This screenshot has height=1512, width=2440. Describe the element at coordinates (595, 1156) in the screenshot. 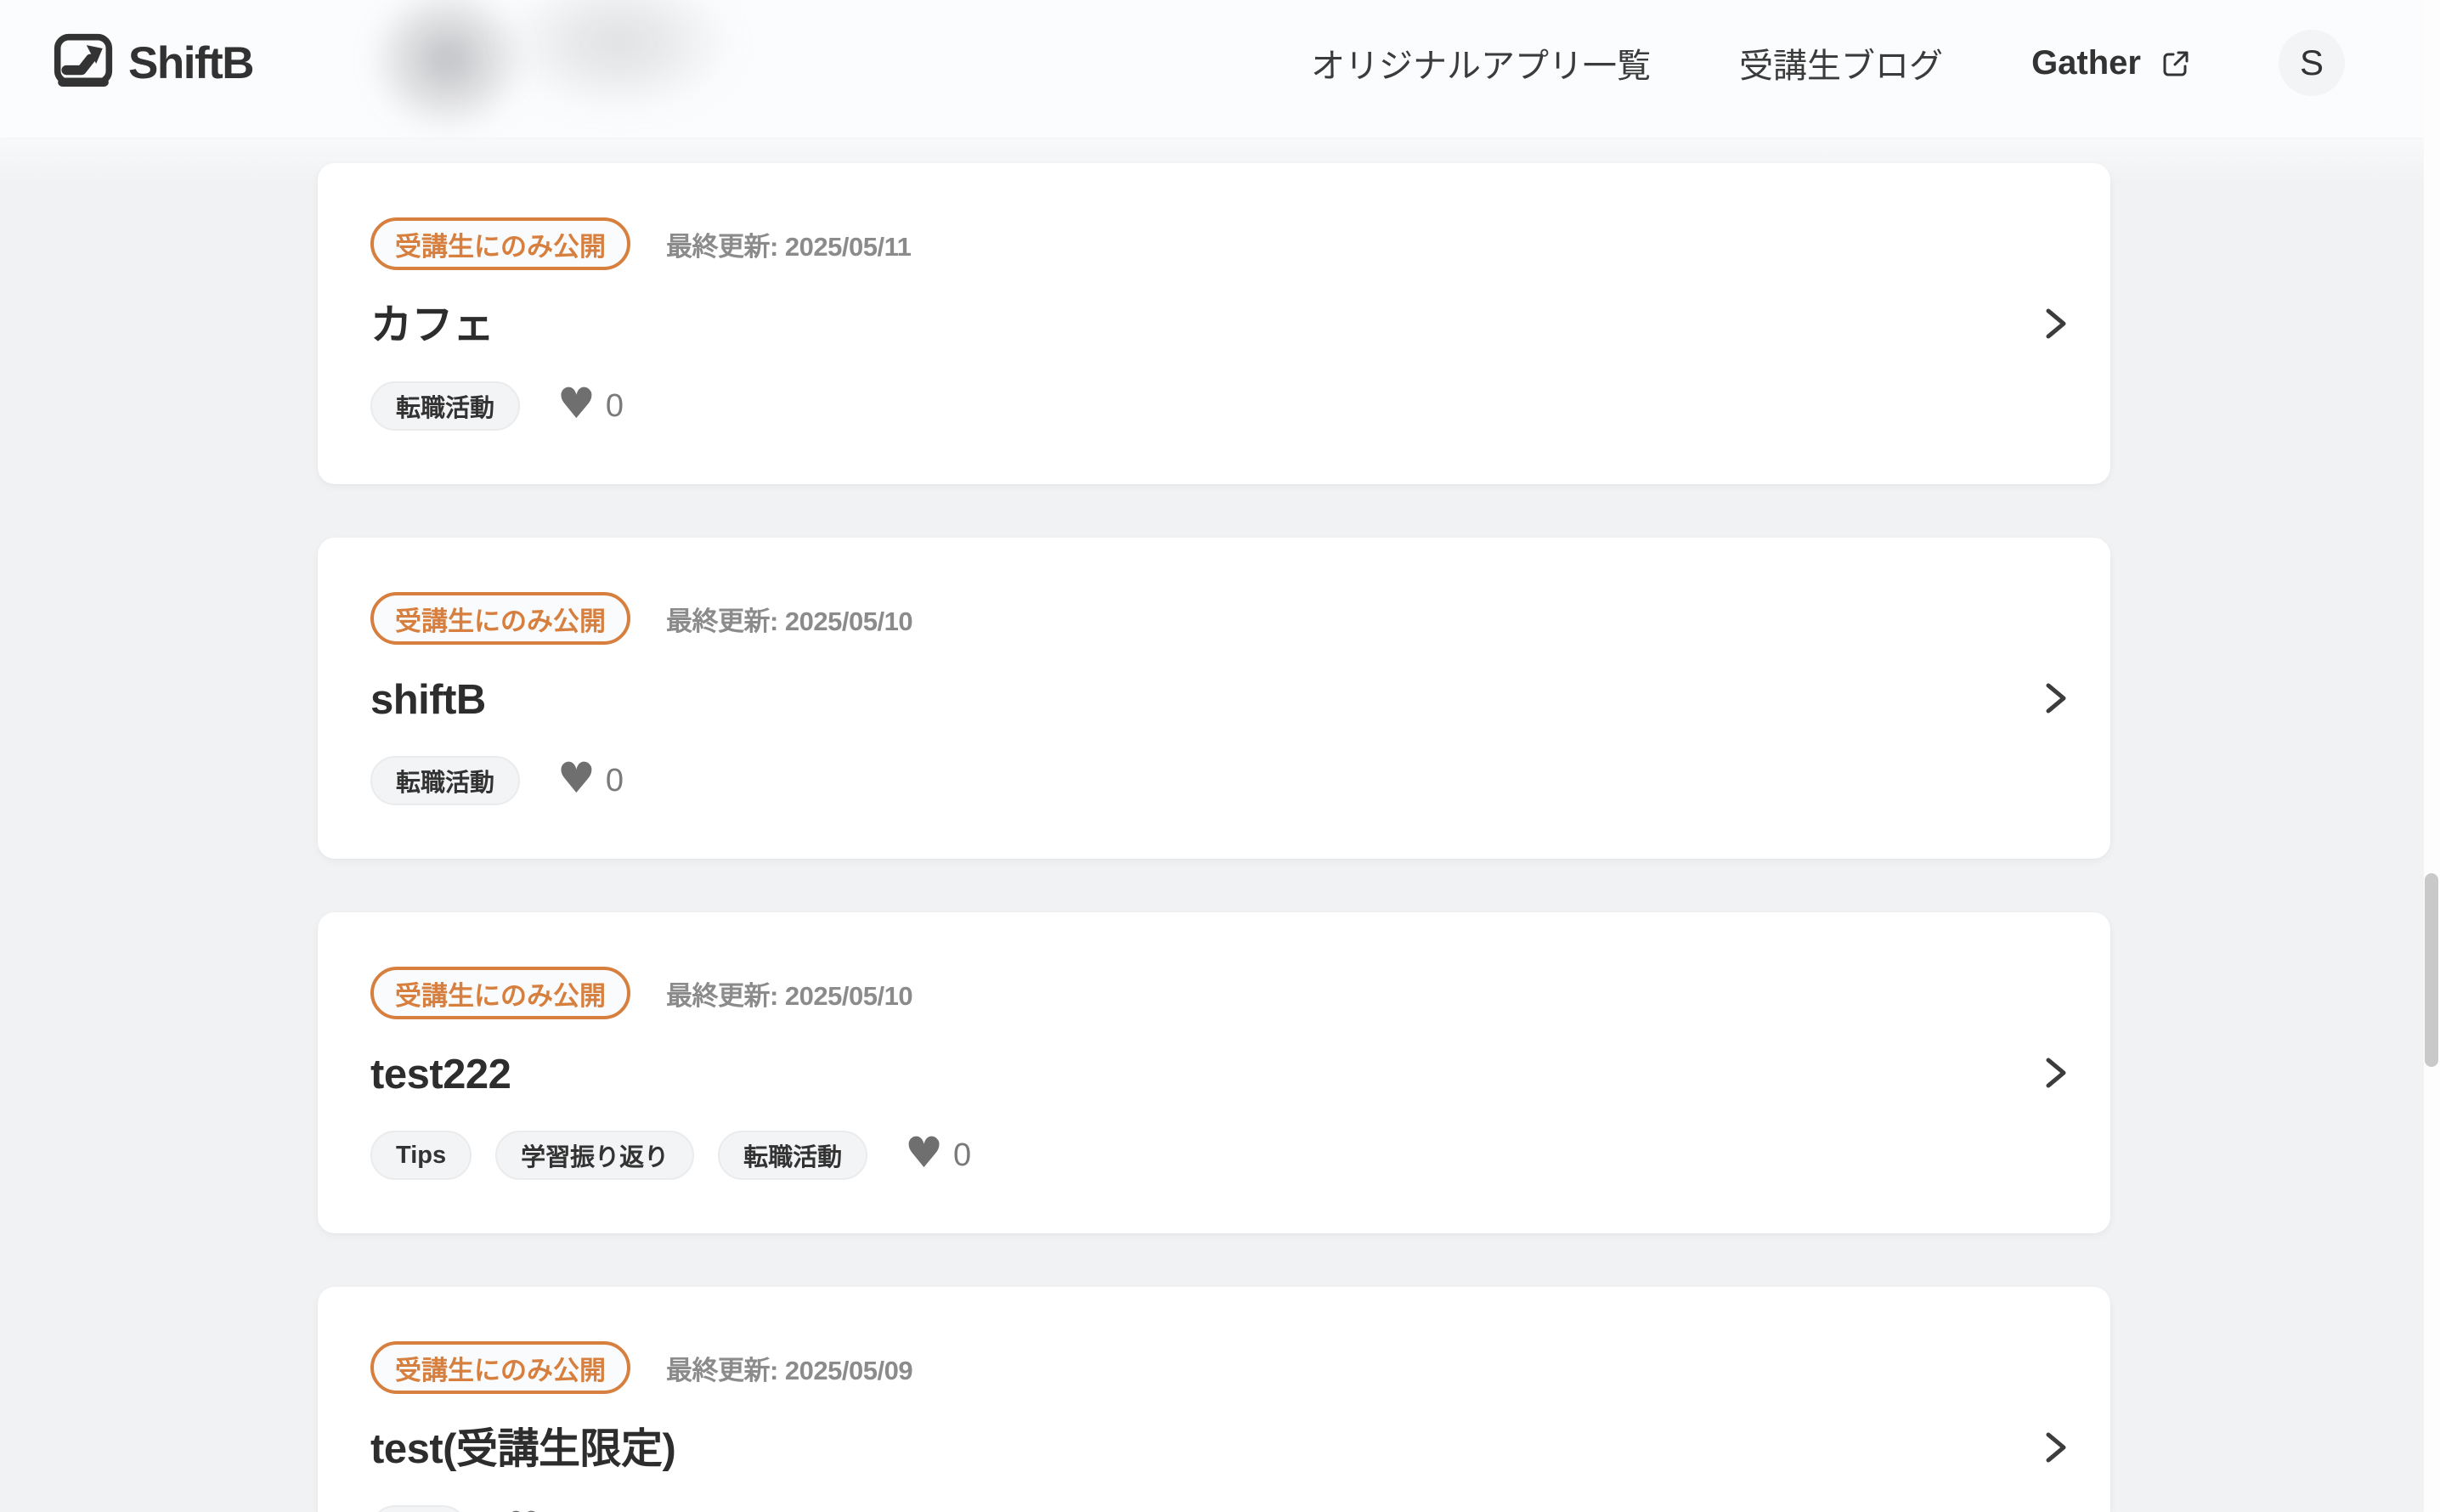

I see `post-tag: 学習振り返り` at that location.